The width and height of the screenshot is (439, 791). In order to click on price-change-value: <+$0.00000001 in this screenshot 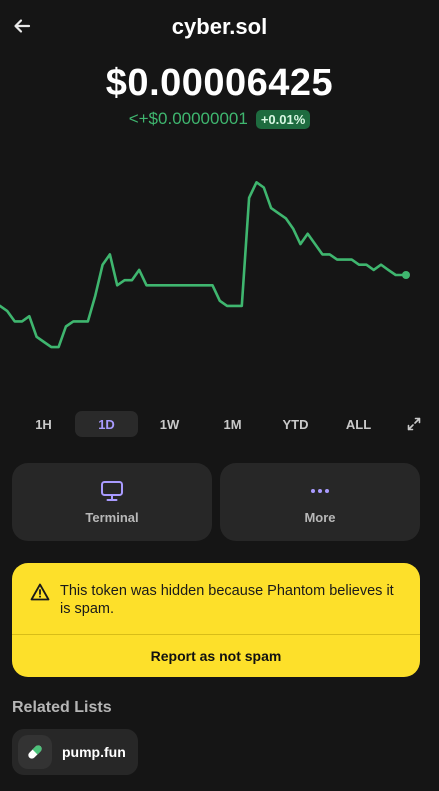, I will do `click(188, 118)`.